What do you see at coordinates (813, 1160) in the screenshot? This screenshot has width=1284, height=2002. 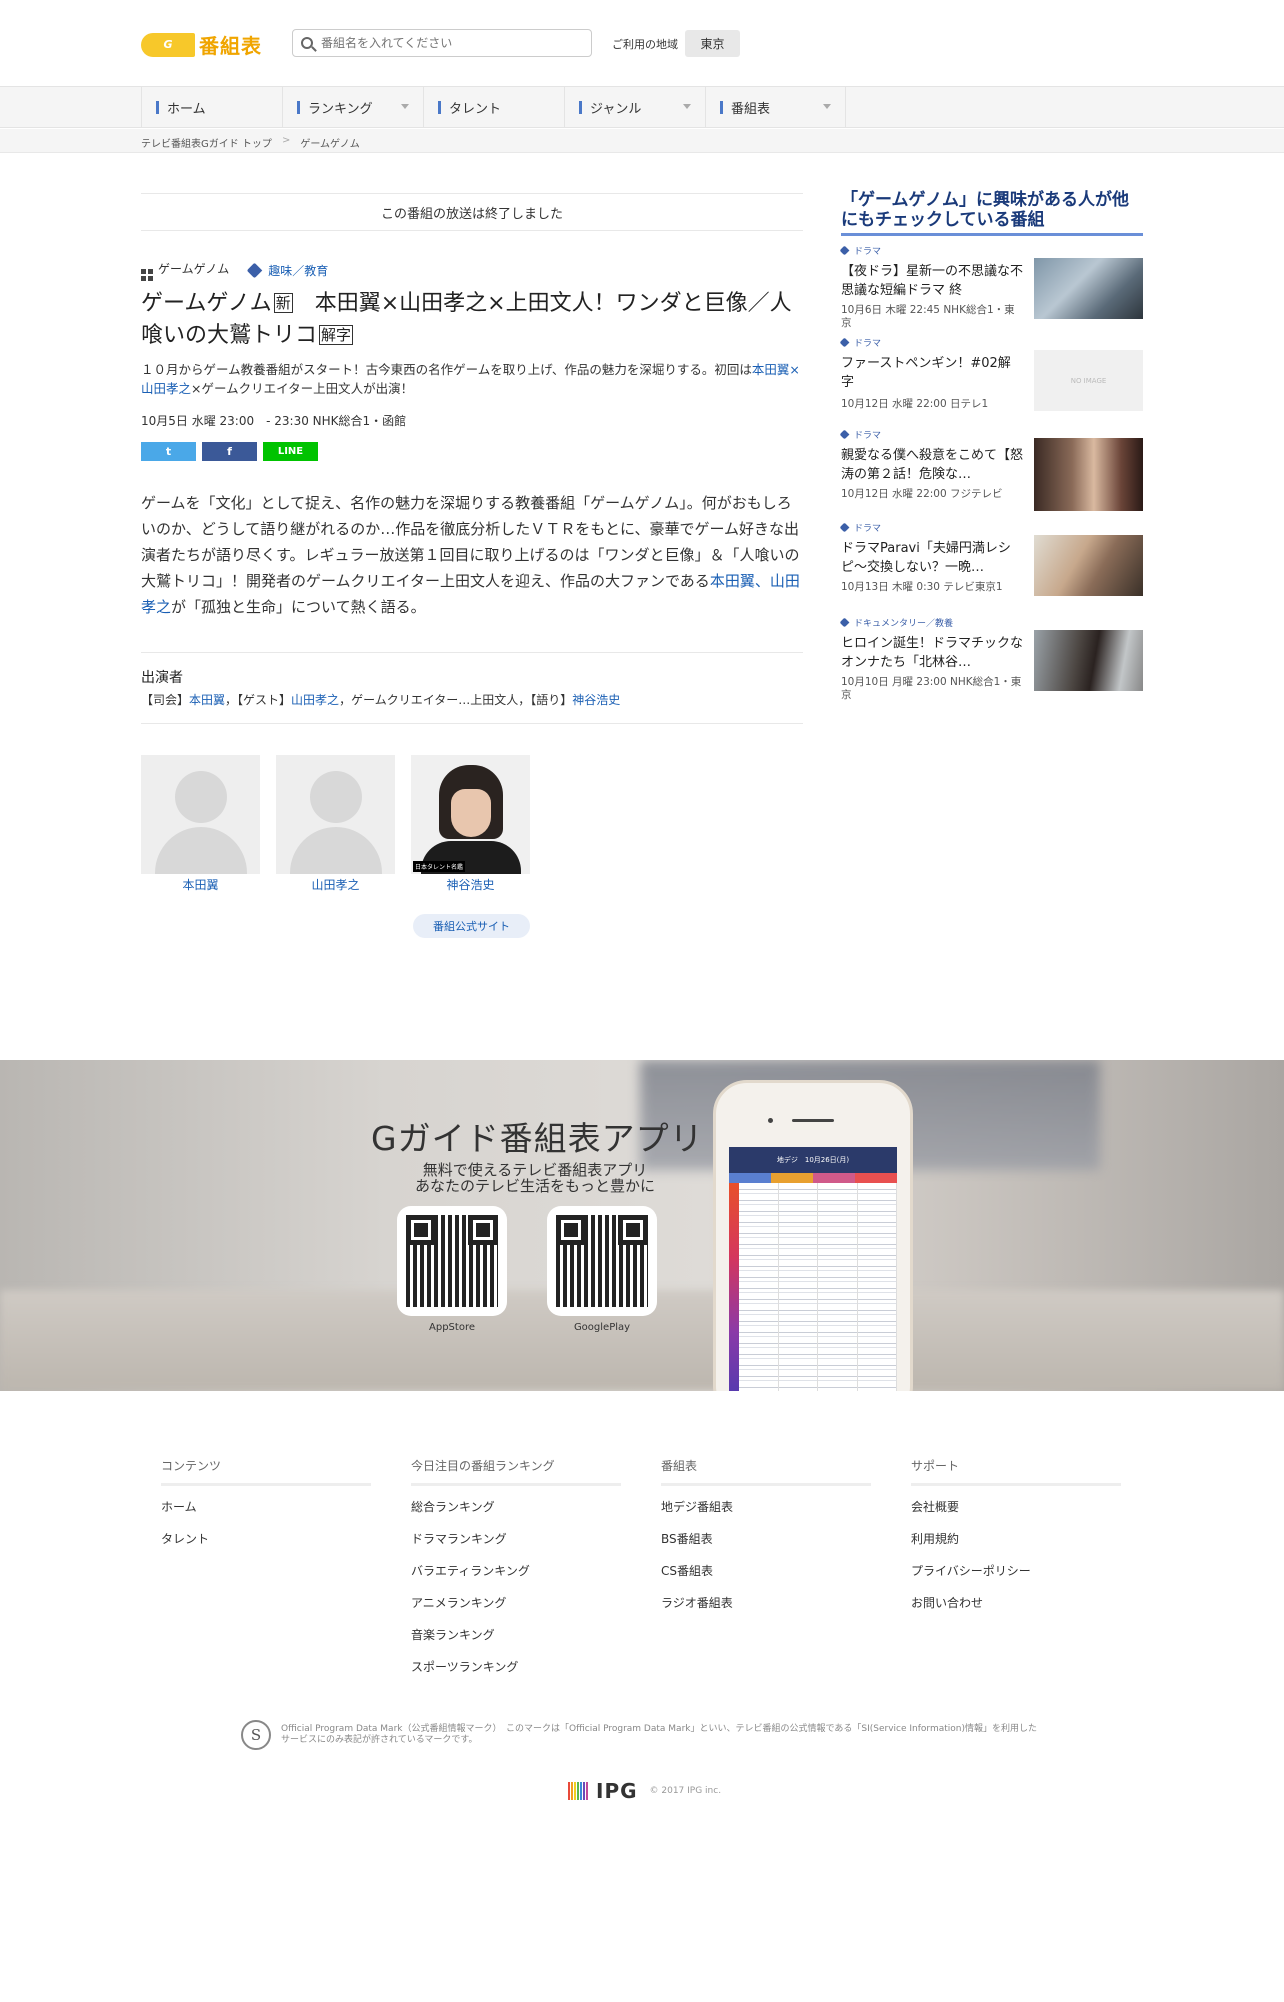 I see `app-screen-header: 地デジ 10月26日(月)` at bounding box center [813, 1160].